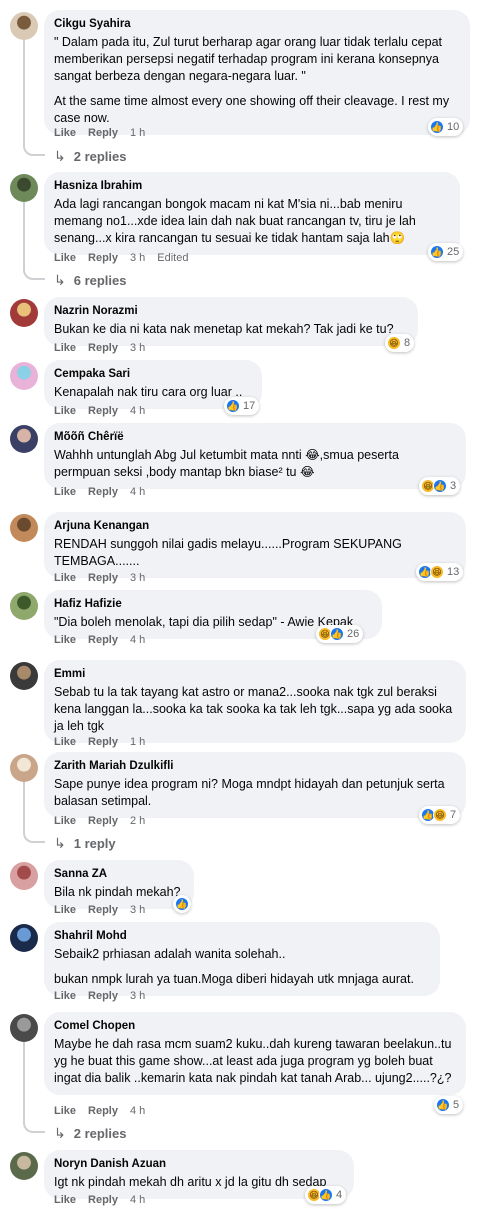 This screenshot has height=1209, width=500. Describe the element at coordinates (440, 486) in the screenshot. I see `reaction-summary: 😆 👍 3` at that location.